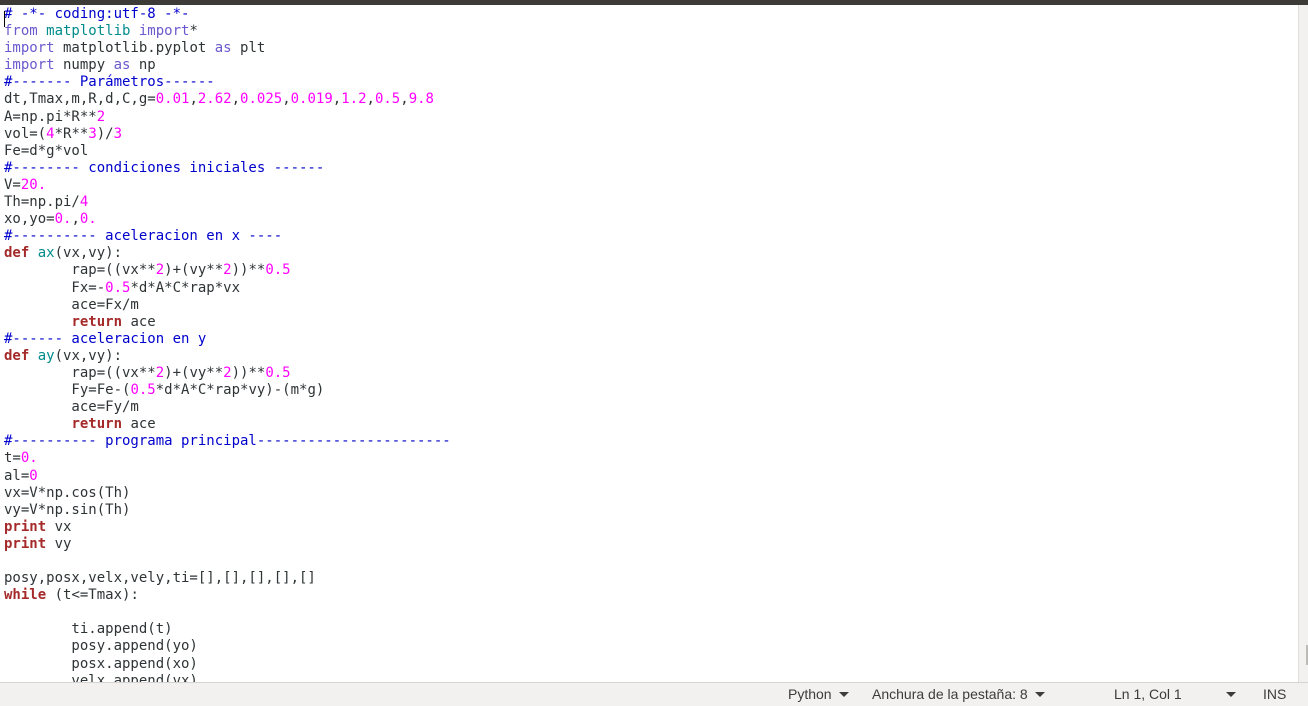 The width and height of the screenshot is (1308, 706). Describe the element at coordinates (227, 82) in the screenshot. I see `code-line: #------- Parámetros------` at that location.